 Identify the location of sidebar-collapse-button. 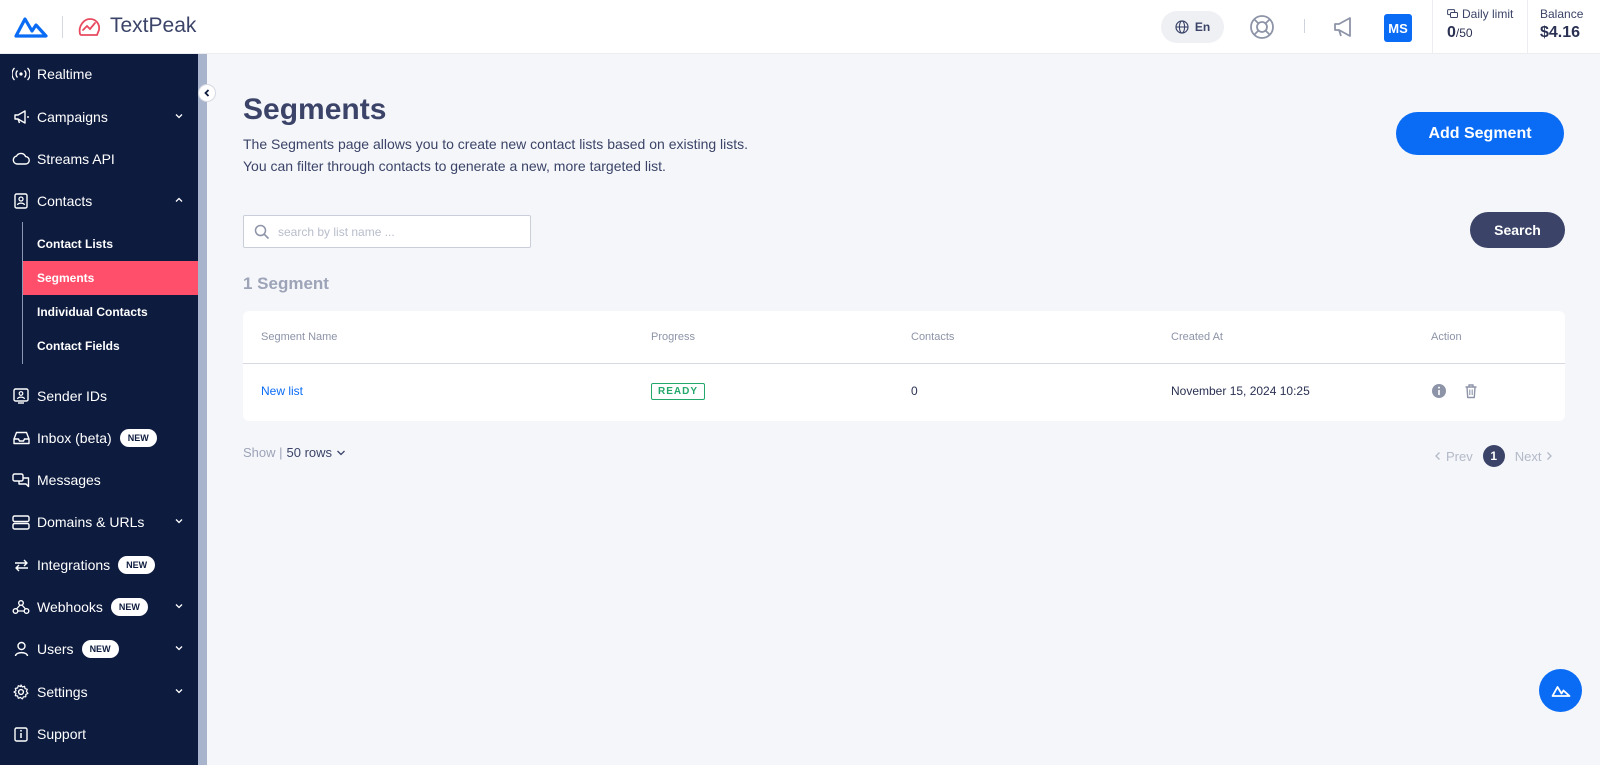
(207, 93).